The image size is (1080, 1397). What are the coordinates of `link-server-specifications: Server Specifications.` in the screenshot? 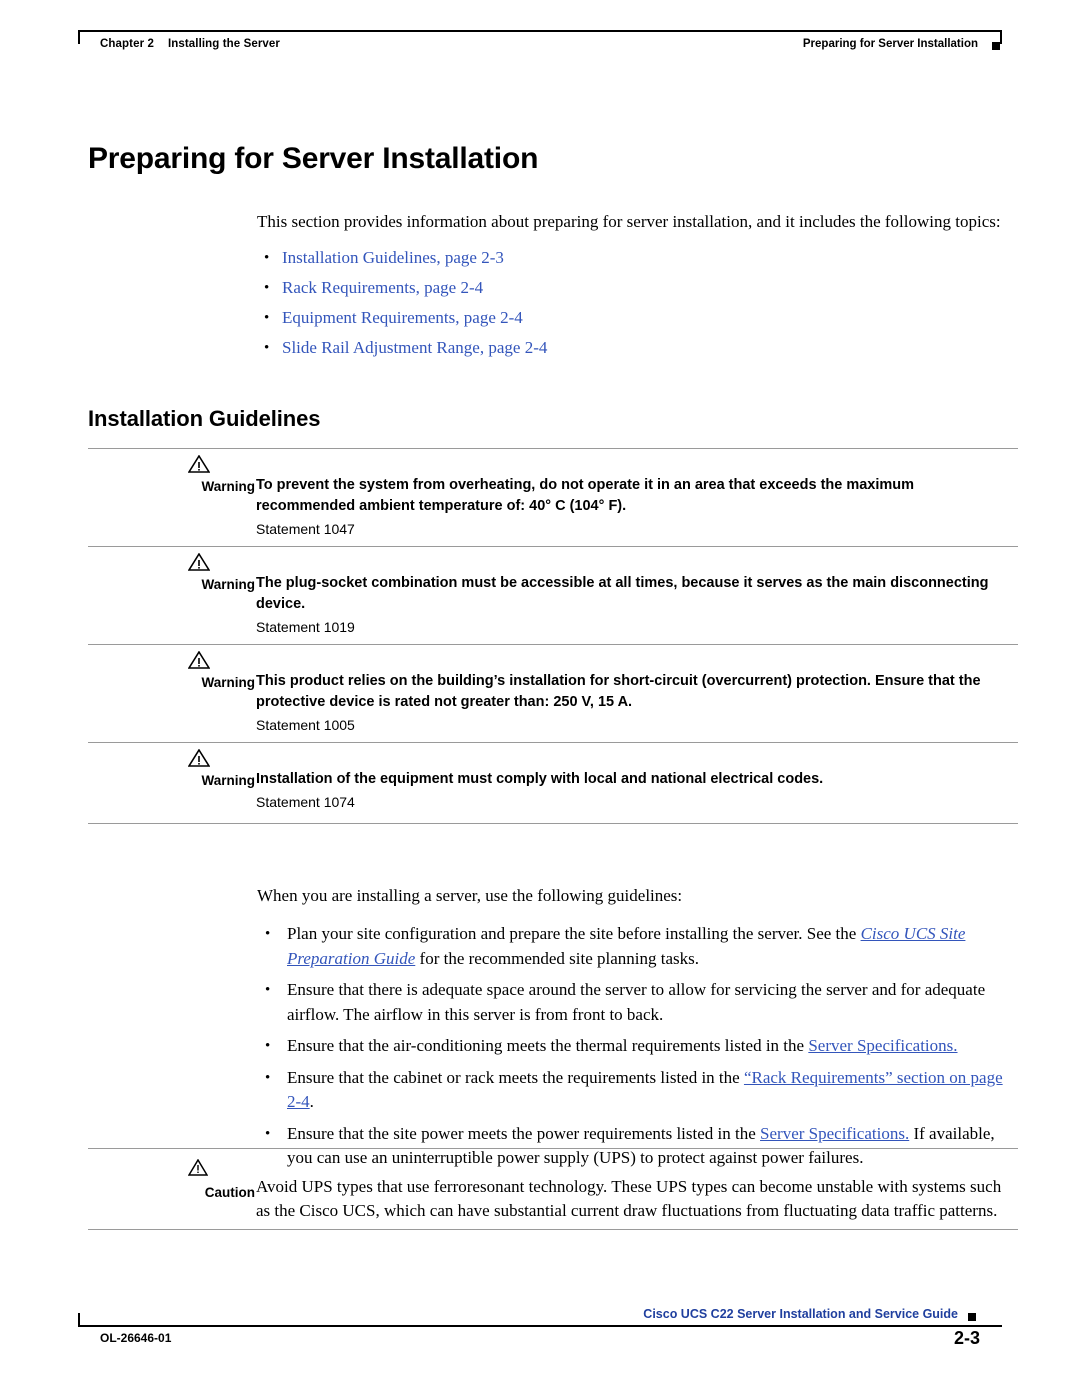 It's located at (882, 1045).